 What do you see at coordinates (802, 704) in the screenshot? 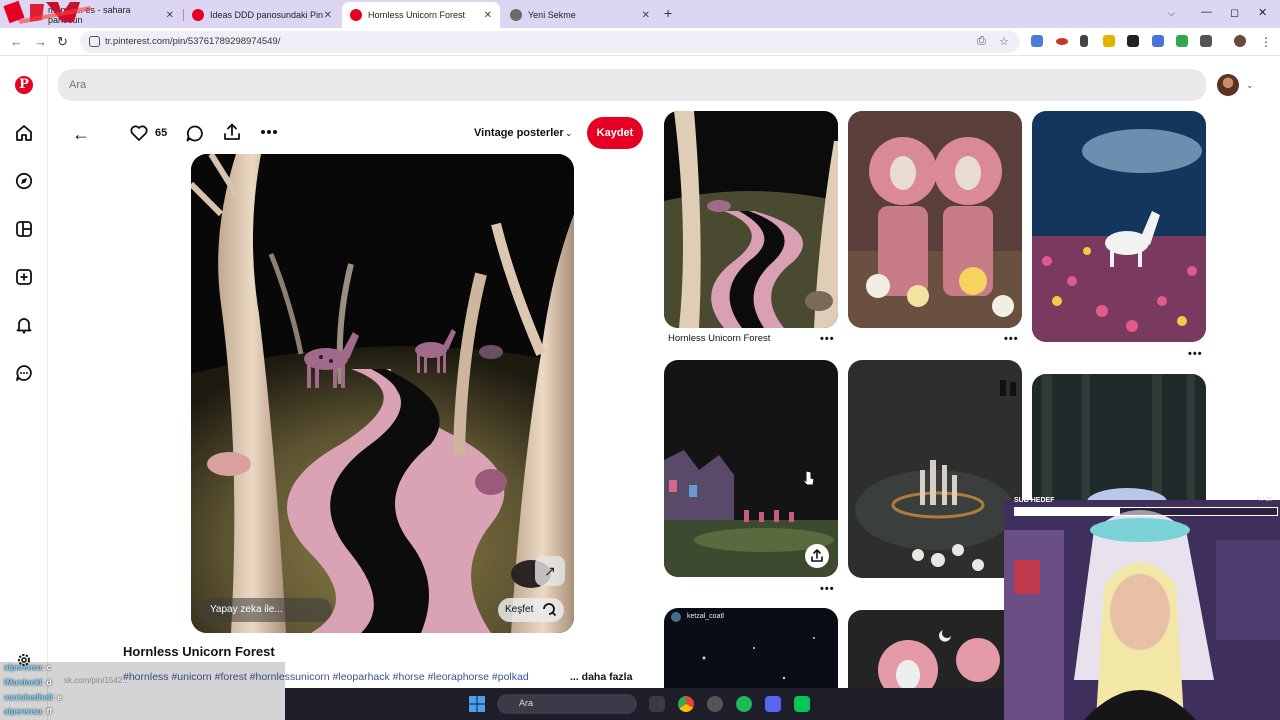
I see `line-icon` at bounding box center [802, 704].